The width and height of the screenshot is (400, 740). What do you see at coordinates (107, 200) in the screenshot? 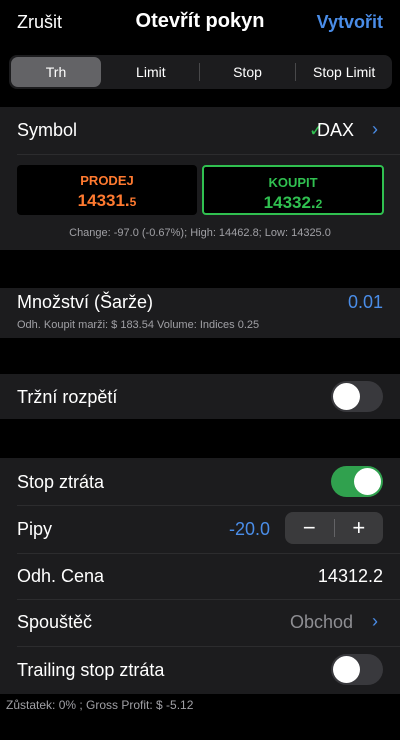
I see `sell-price: 14331.5` at bounding box center [107, 200].